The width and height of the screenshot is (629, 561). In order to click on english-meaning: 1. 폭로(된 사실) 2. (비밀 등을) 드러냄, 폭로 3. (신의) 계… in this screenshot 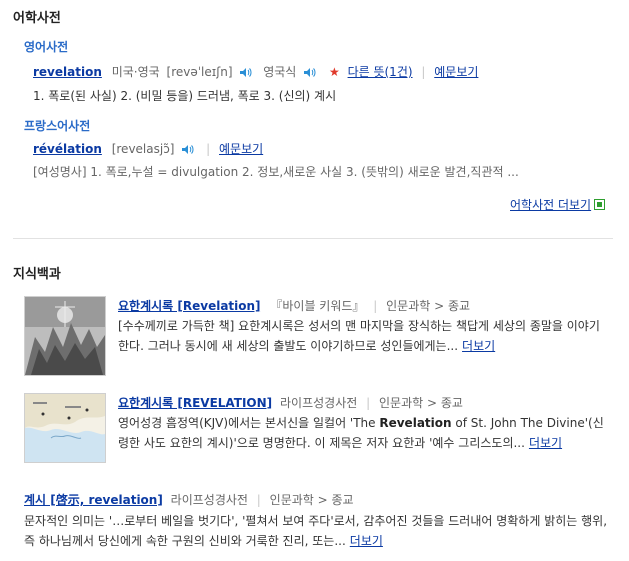, I will do `click(185, 96)`.